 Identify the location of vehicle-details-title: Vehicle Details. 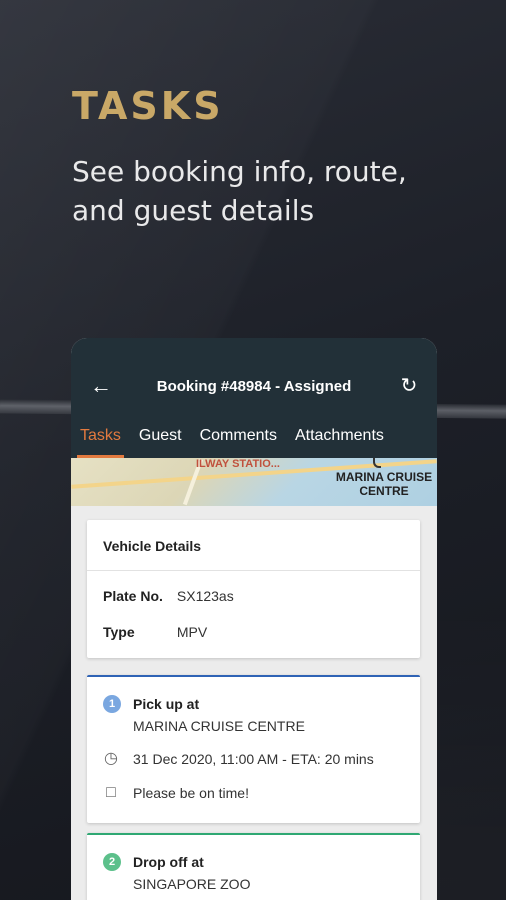
(152, 546).